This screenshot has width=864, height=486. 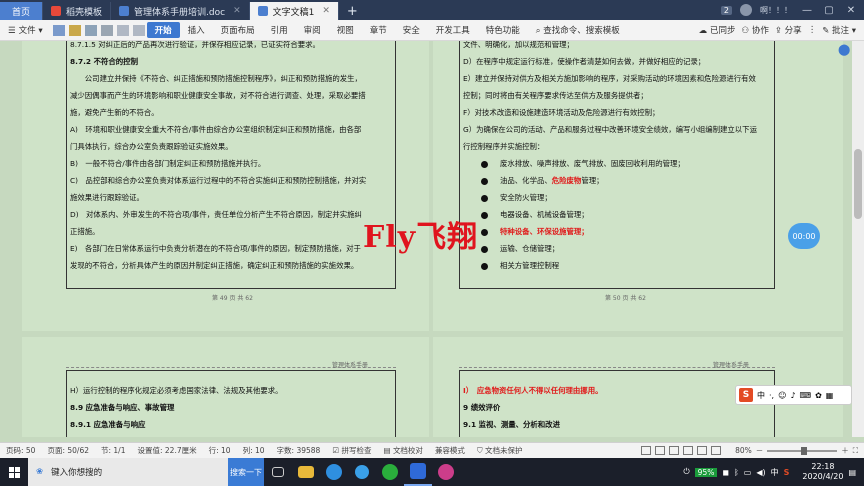 What do you see at coordinates (58, 30) in the screenshot?
I see `save-icon` at bounding box center [58, 30].